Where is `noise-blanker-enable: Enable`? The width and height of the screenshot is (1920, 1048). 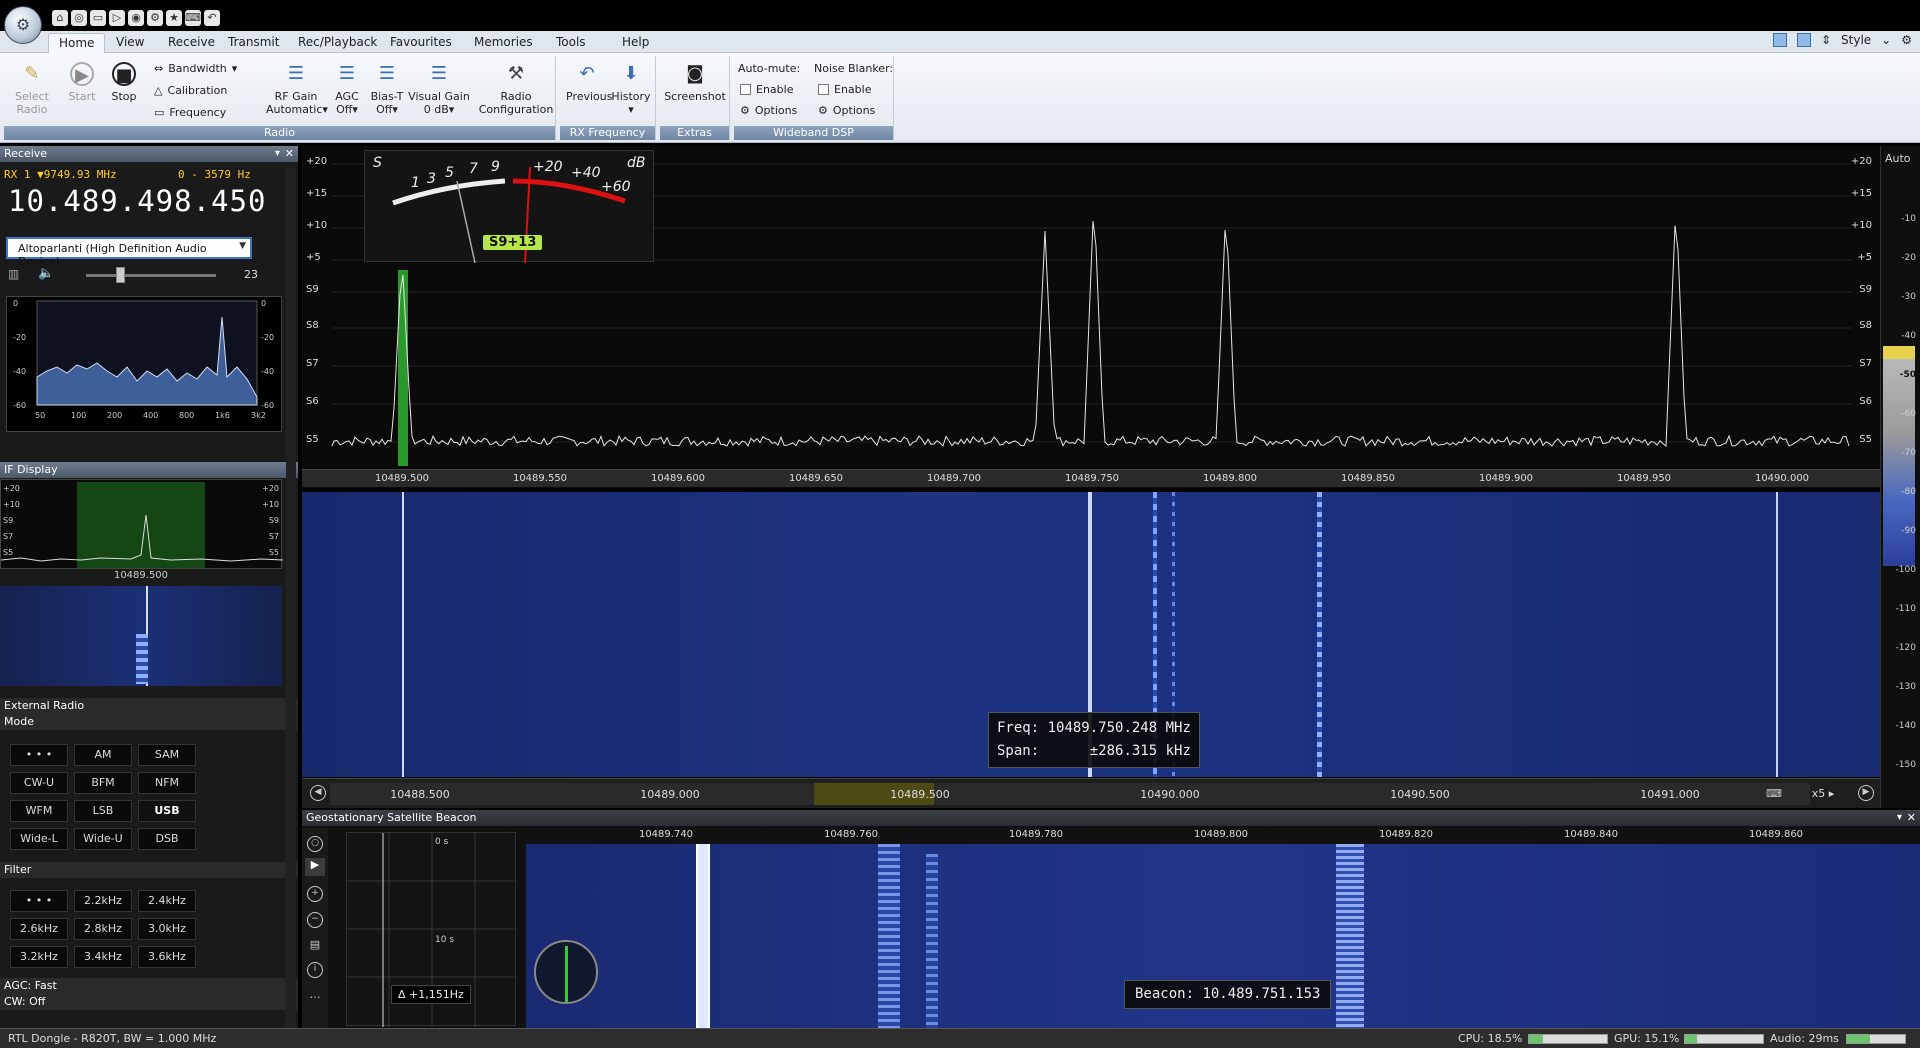 noise-blanker-enable: Enable is located at coordinates (844, 89).